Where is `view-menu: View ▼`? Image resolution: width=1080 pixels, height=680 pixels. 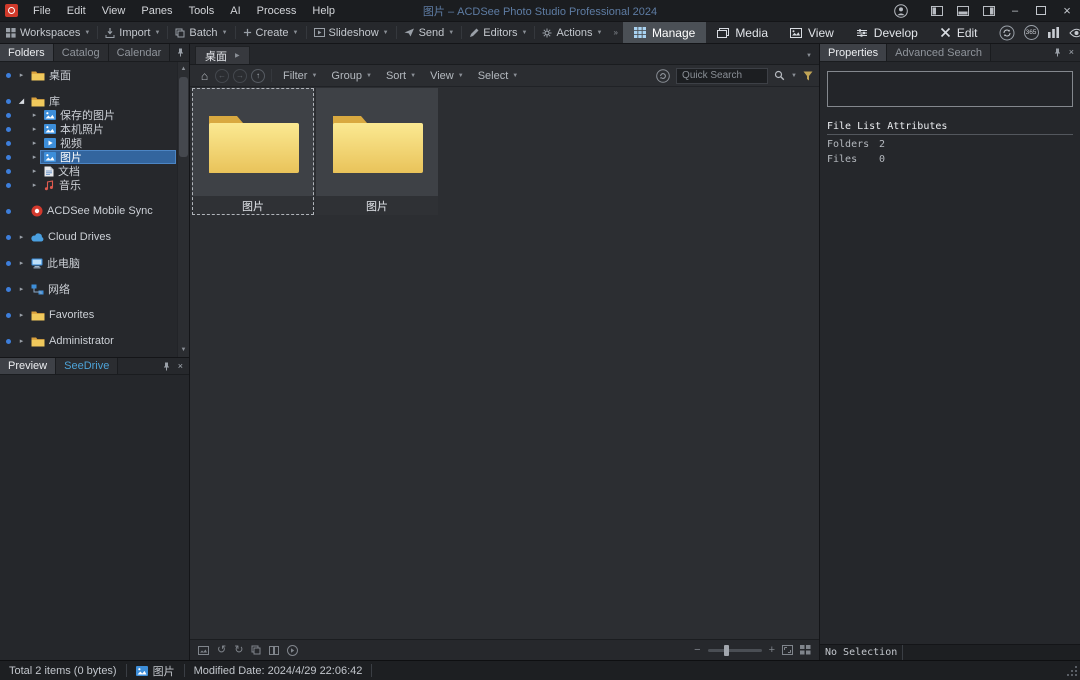 view-menu: View ▼ is located at coordinates (447, 75).